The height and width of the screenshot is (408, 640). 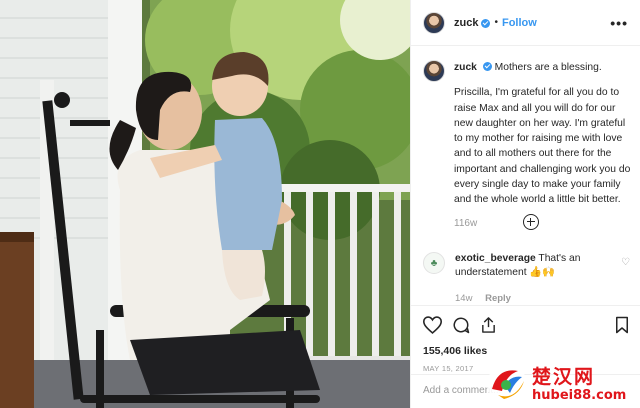 What do you see at coordinates (463, 298) in the screenshot?
I see `comment-timestamp: 14w` at bounding box center [463, 298].